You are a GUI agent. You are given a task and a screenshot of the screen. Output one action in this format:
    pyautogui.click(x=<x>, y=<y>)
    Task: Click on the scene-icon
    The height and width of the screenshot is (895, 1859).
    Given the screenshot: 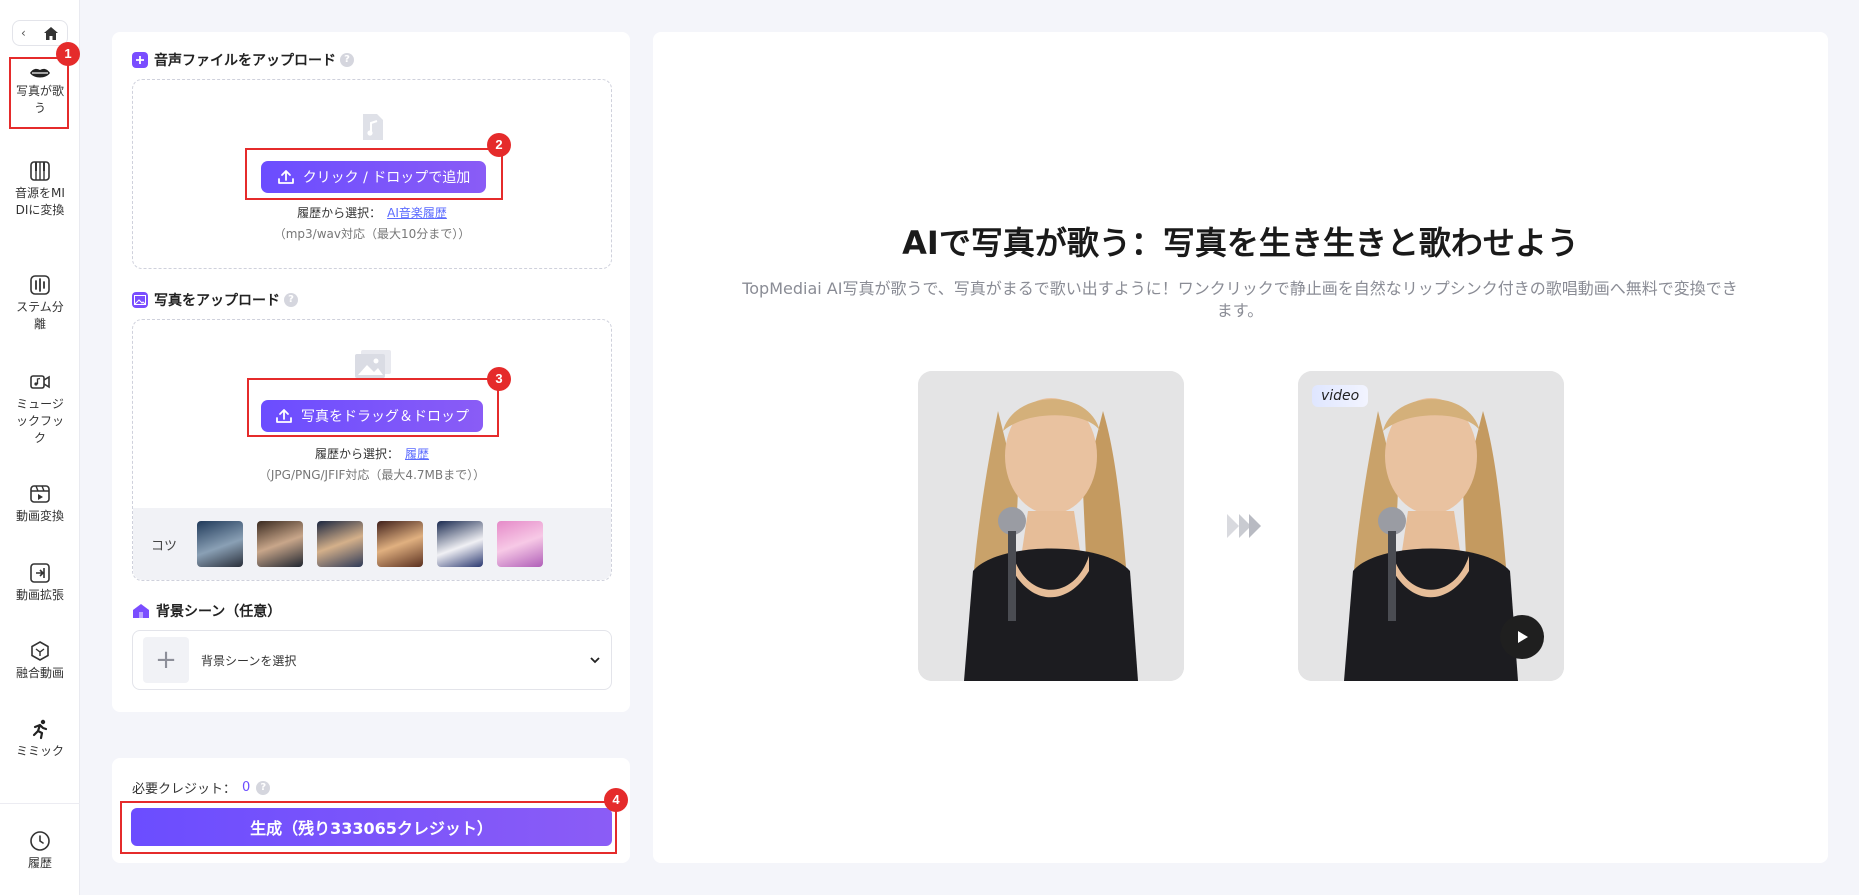 What is the action you would take?
    pyautogui.click(x=141, y=611)
    